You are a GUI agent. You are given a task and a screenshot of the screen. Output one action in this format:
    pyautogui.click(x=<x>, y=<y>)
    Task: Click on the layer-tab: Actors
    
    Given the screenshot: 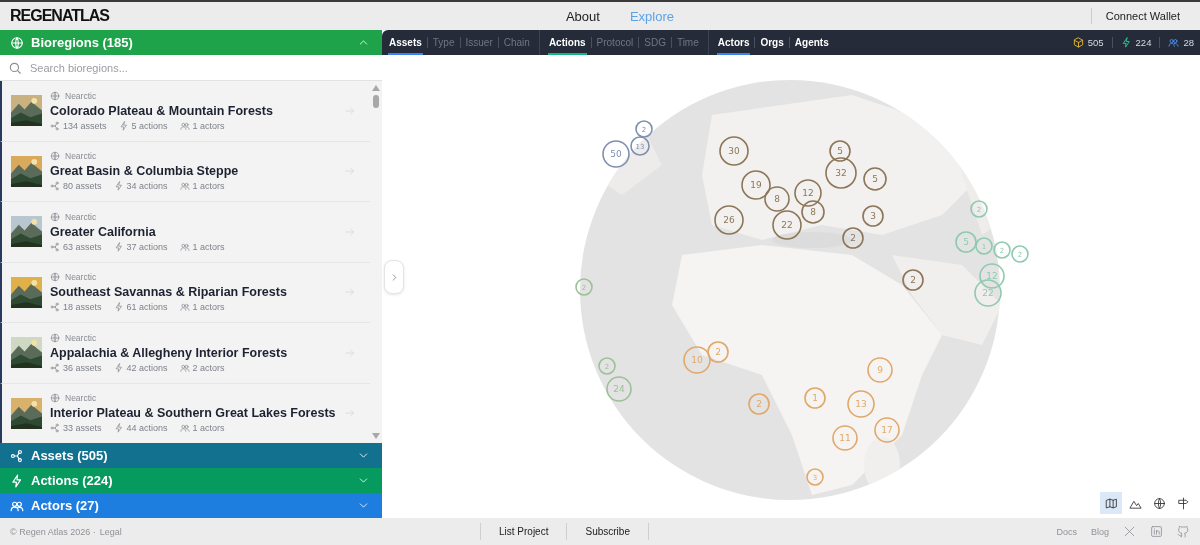 What is the action you would take?
    pyautogui.click(x=733, y=42)
    